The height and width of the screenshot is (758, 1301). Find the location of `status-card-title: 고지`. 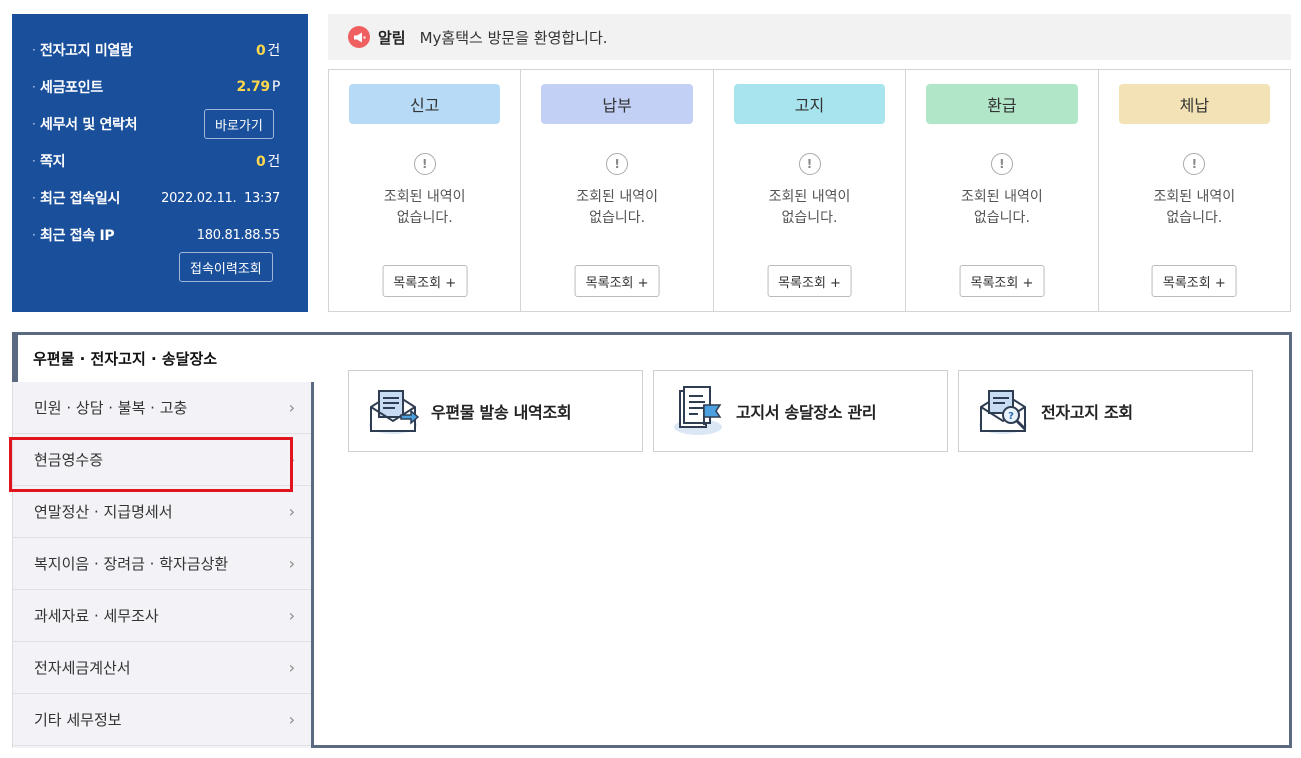

status-card-title: 고지 is located at coordinates (809, 104).